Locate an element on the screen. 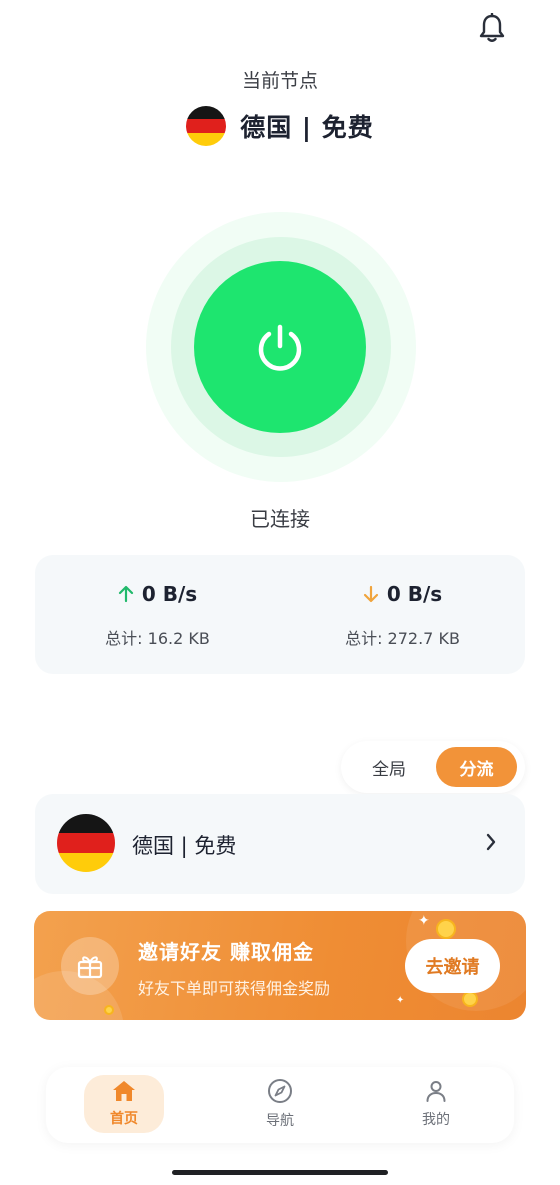  bottom-tab-bar: 首页 导航 我的 is located at coordinates (280, 1105).